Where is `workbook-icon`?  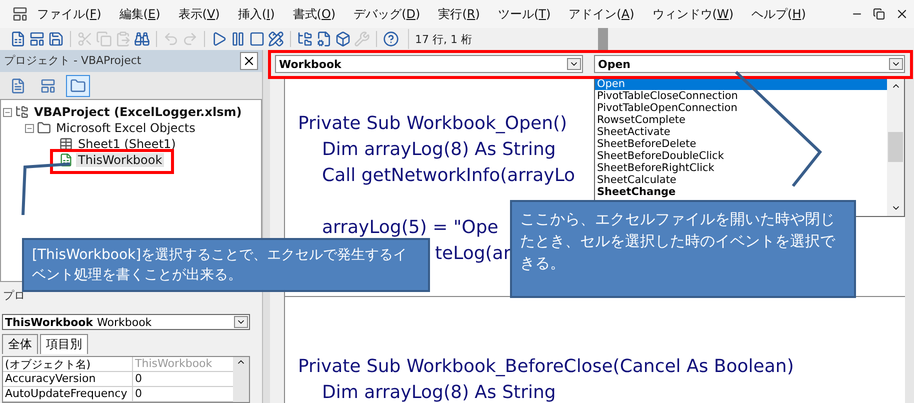
workbook-icon is located at coordinates (66, 160).